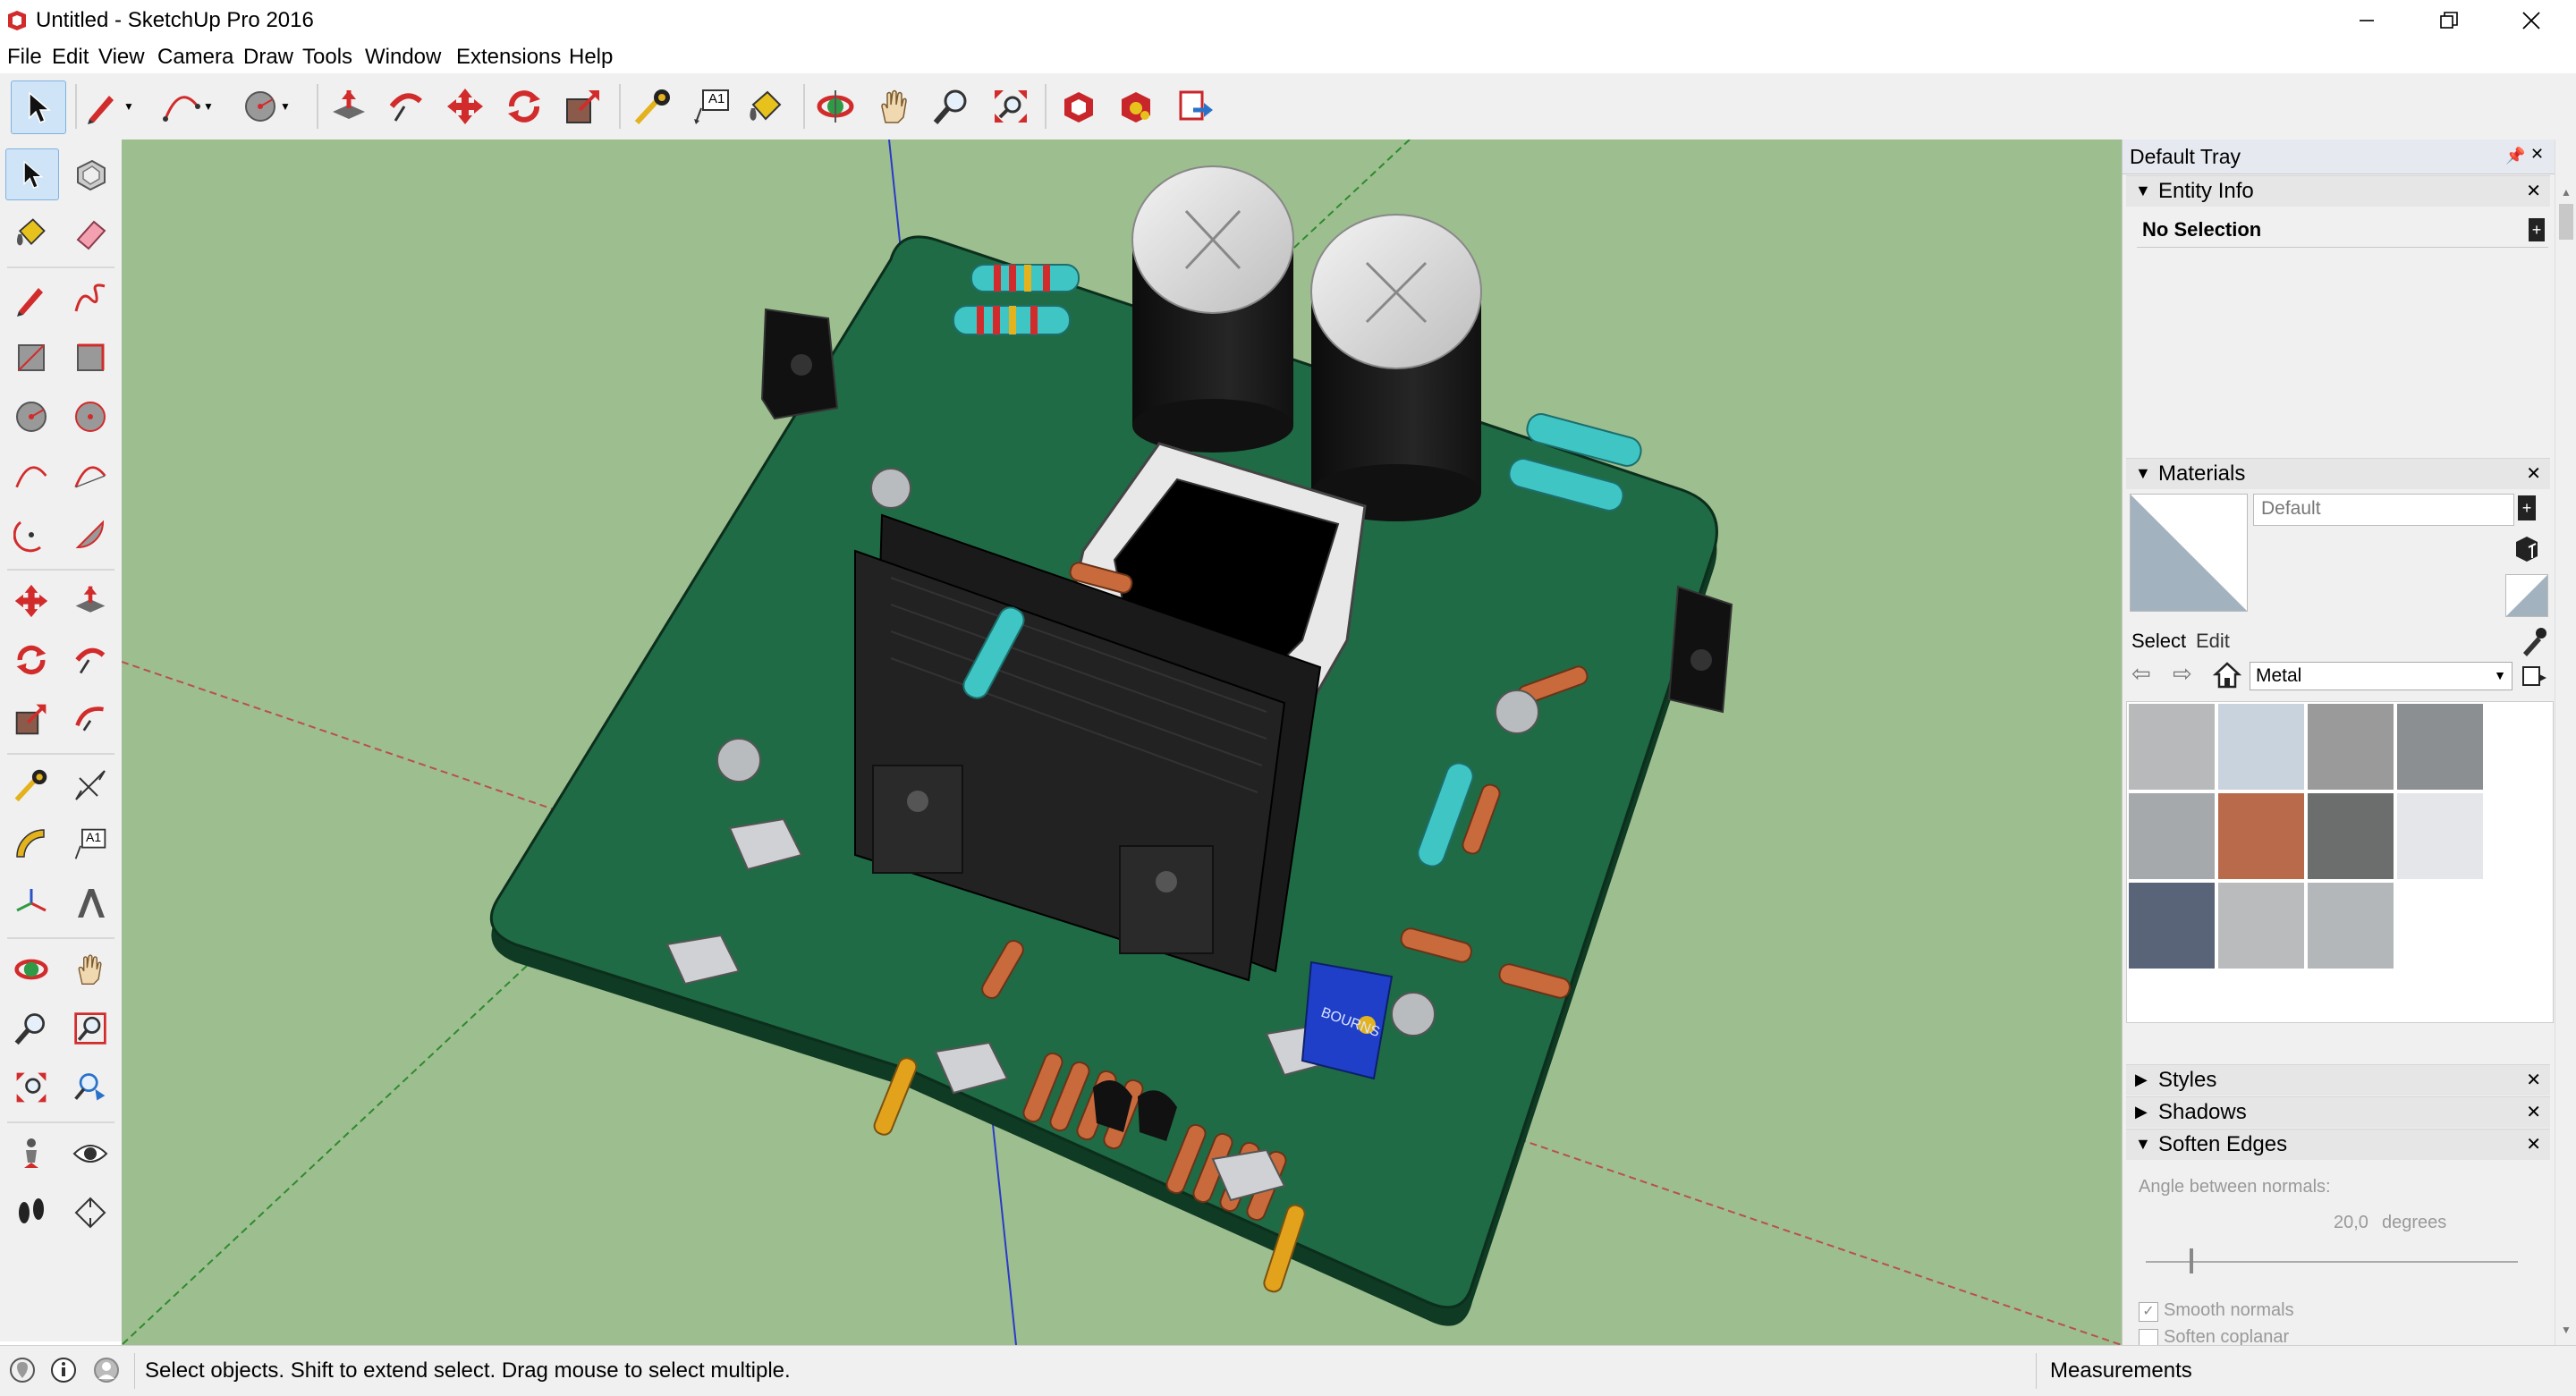  What do you see at coordinates (2527, 508) in the screenshot?
I see `create-material-button: +` at bounding box center [2527, 508].